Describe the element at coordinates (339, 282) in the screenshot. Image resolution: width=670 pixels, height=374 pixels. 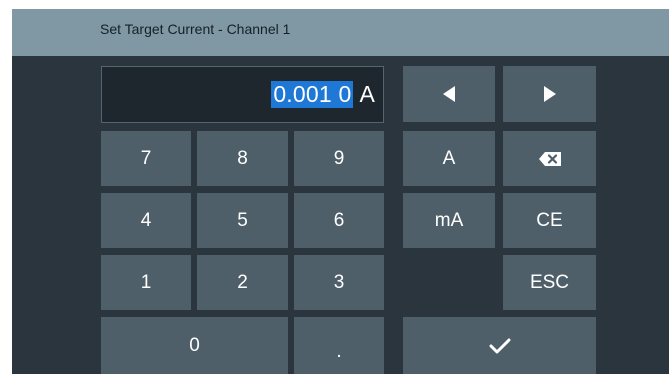
I see `key-3: 3` at that location.